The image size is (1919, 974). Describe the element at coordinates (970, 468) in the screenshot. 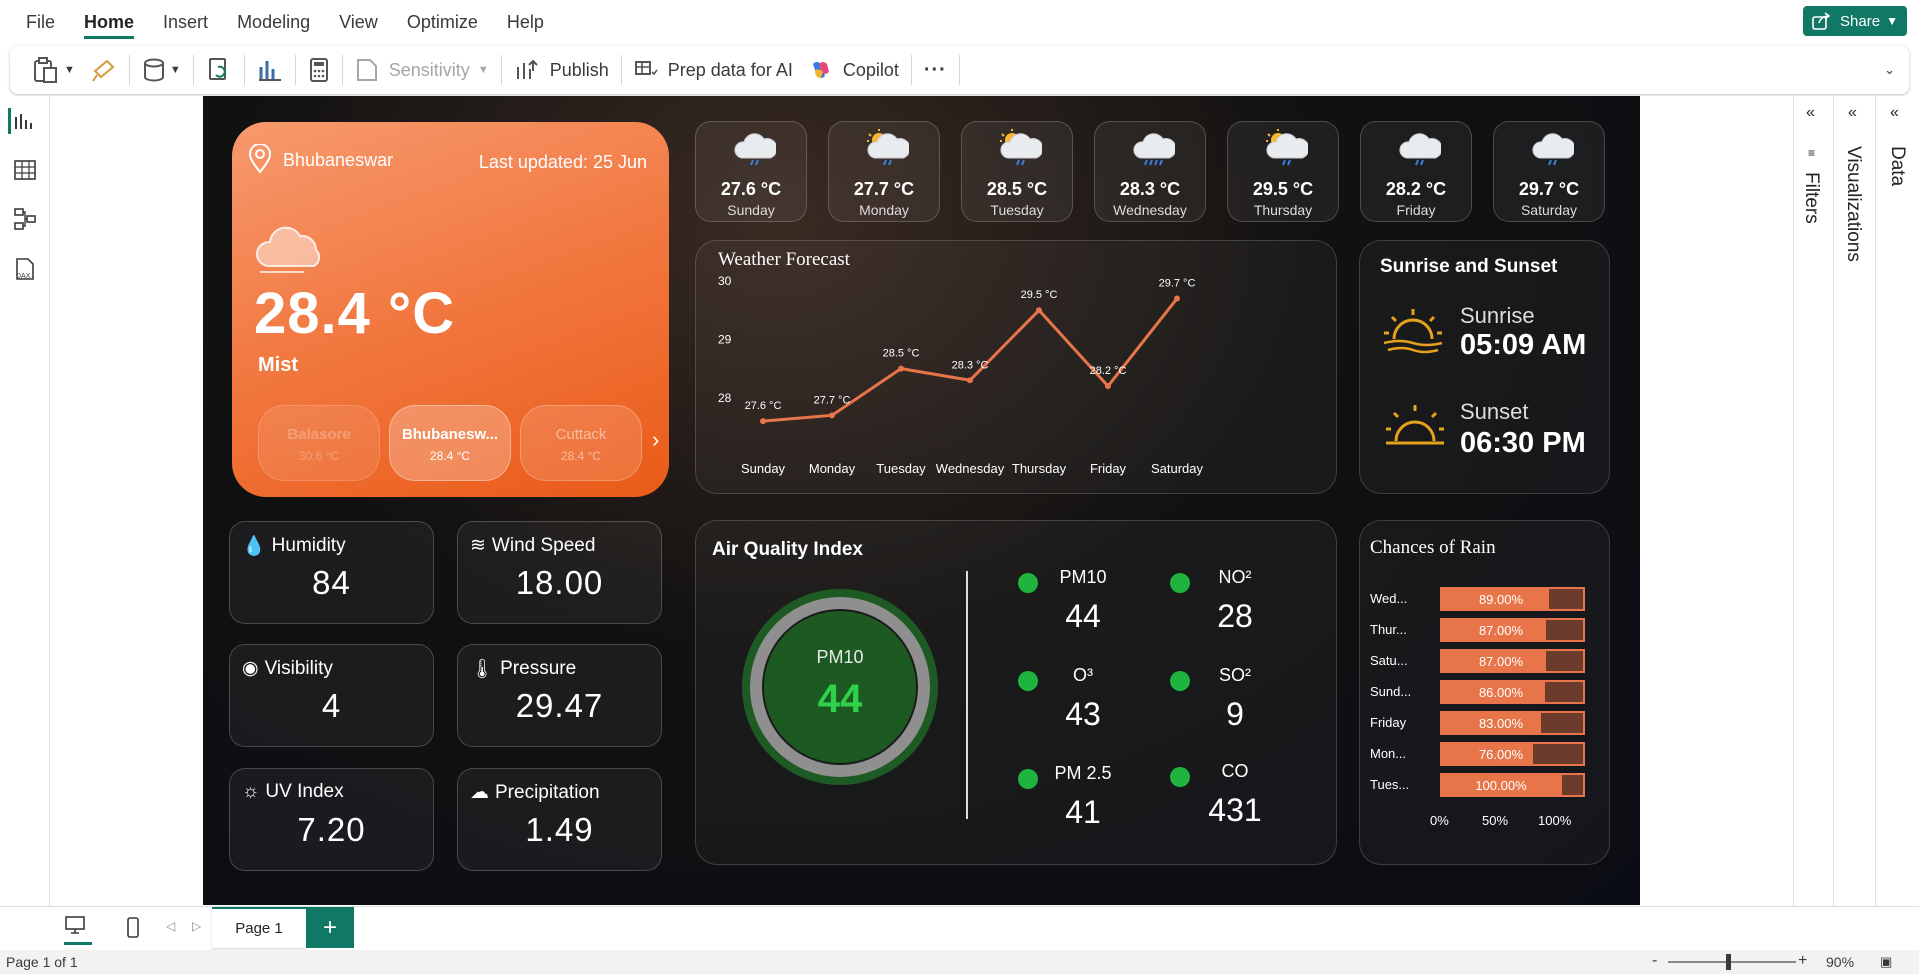

I see `forecast-x-tick-label: Wednesday` at that location.